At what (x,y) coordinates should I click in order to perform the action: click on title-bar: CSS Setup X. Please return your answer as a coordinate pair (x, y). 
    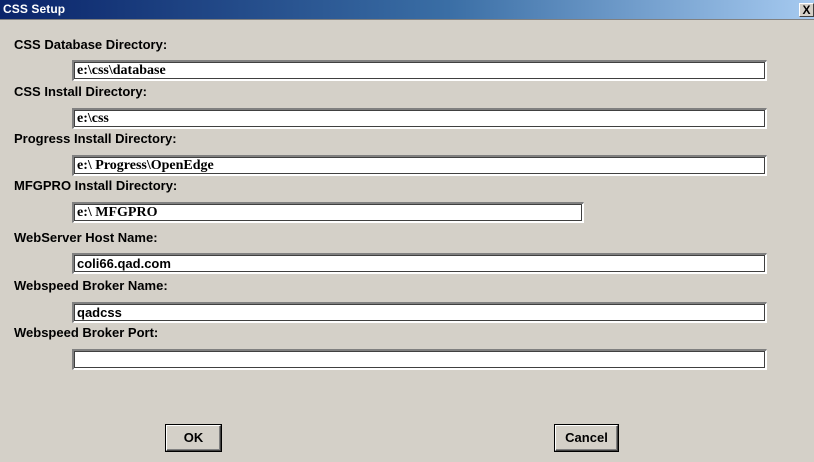
    Looking at the image, I should click on (407, 10).